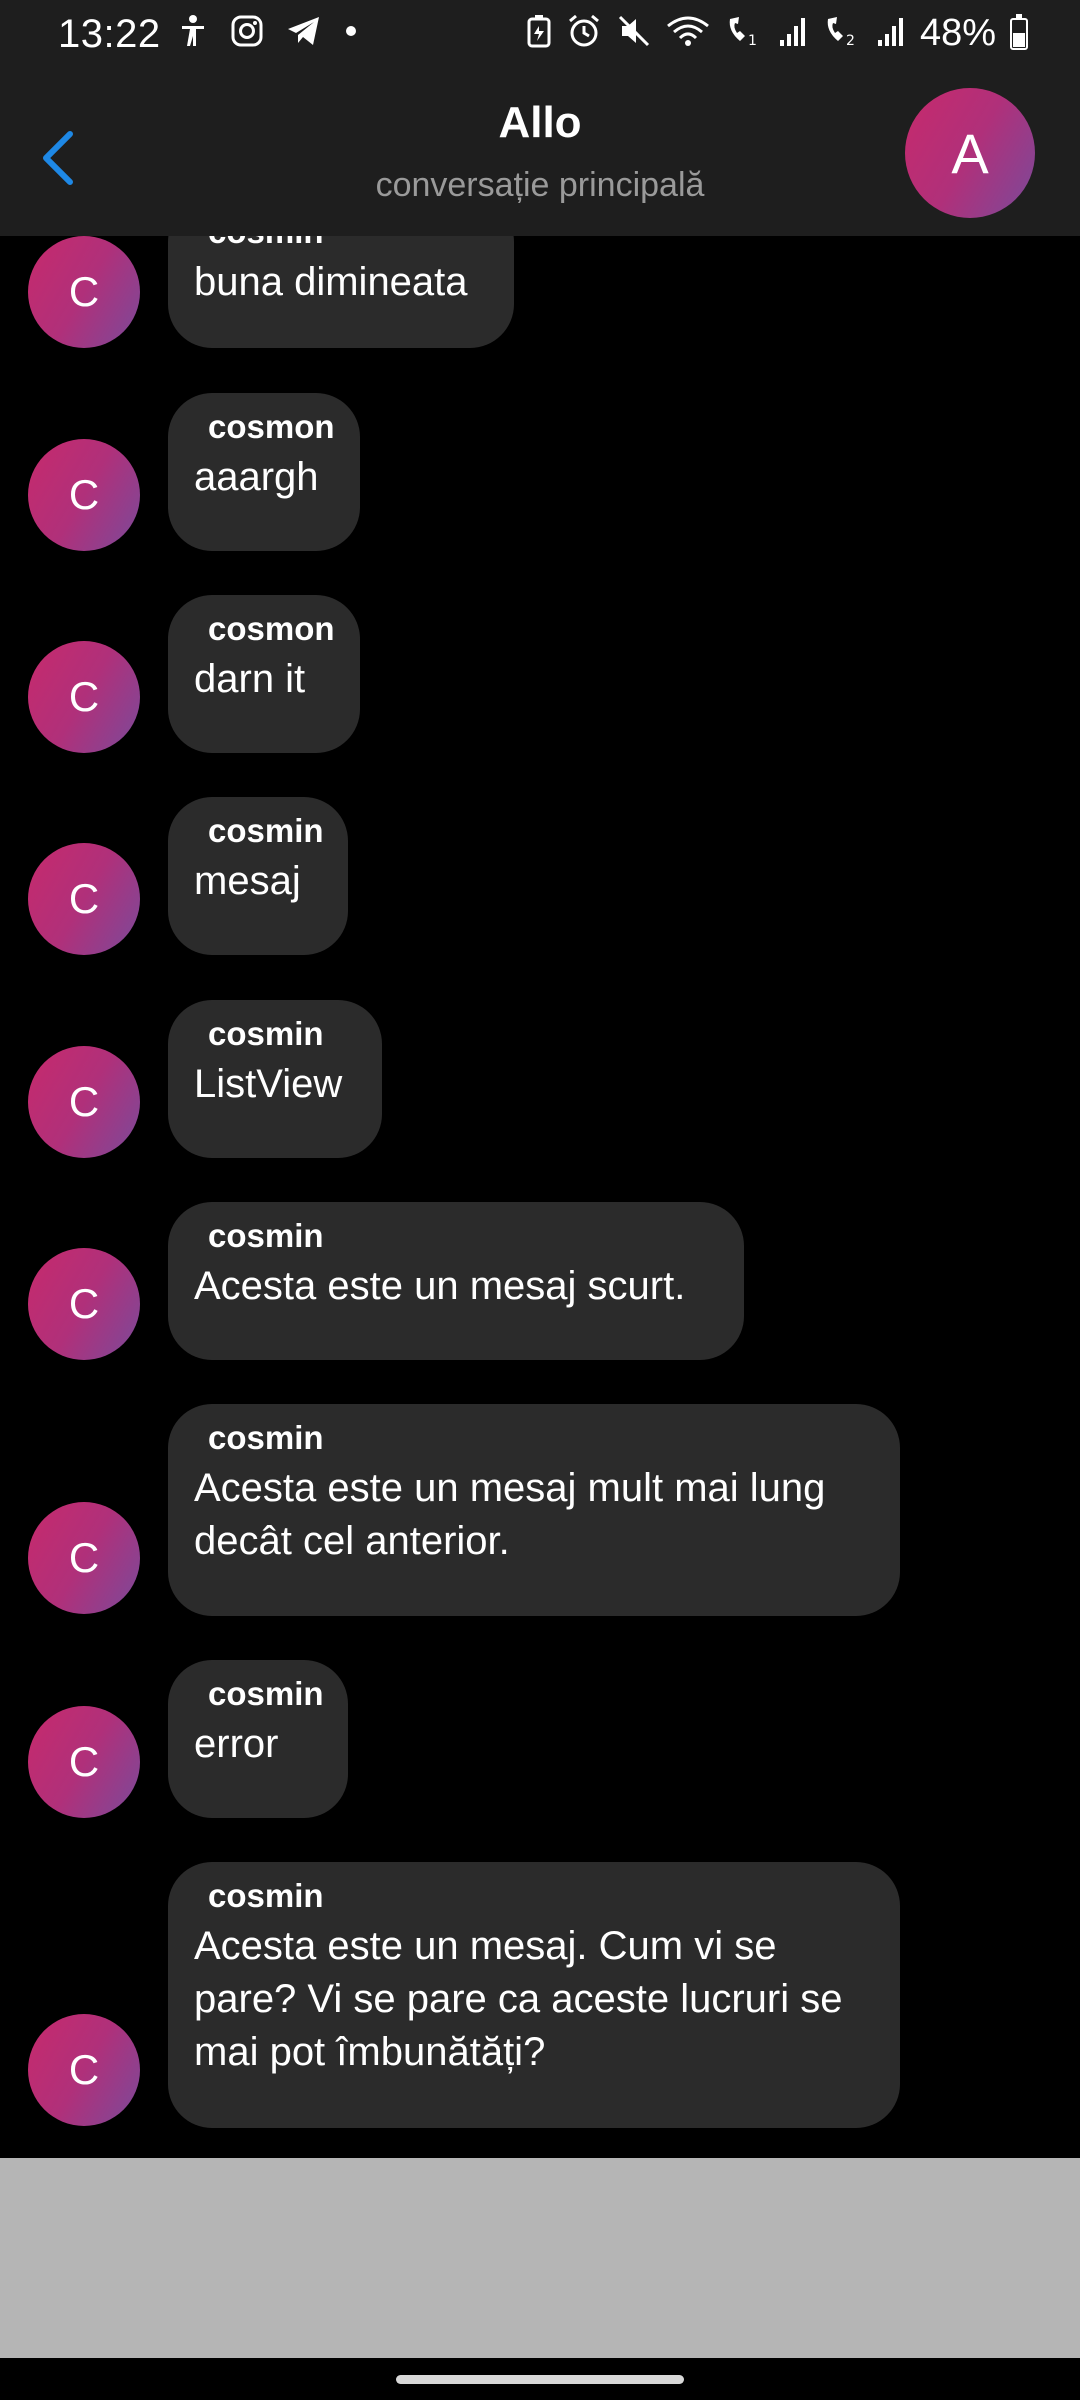 This screenshot has height=2400, width=1080. Describe the element at coordinates (1019, 40) in the screenshot. I see `battery-fill` at that location.